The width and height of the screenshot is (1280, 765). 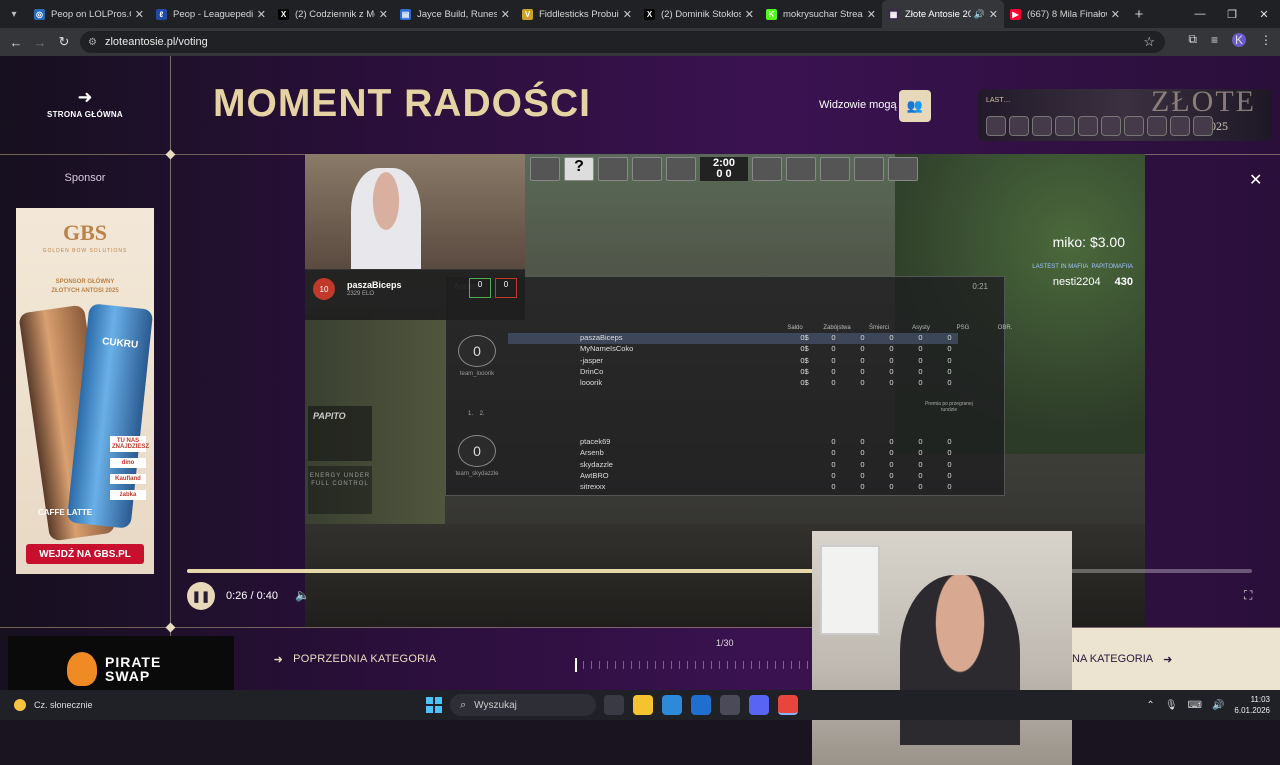 What do you see at coordinates (577, 14) in the screenshot?
I see `browser-tab: V Fiddlesticks Probuild… ✕` at bounding box center [577, 14].